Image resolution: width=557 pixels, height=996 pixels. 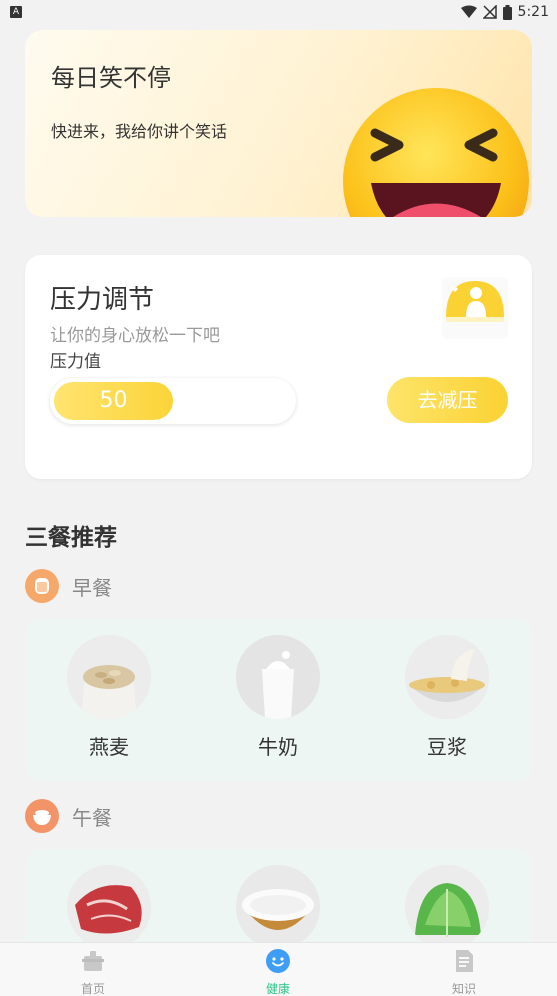 I want to click on bowl-icon, so click(x=42, y=816).